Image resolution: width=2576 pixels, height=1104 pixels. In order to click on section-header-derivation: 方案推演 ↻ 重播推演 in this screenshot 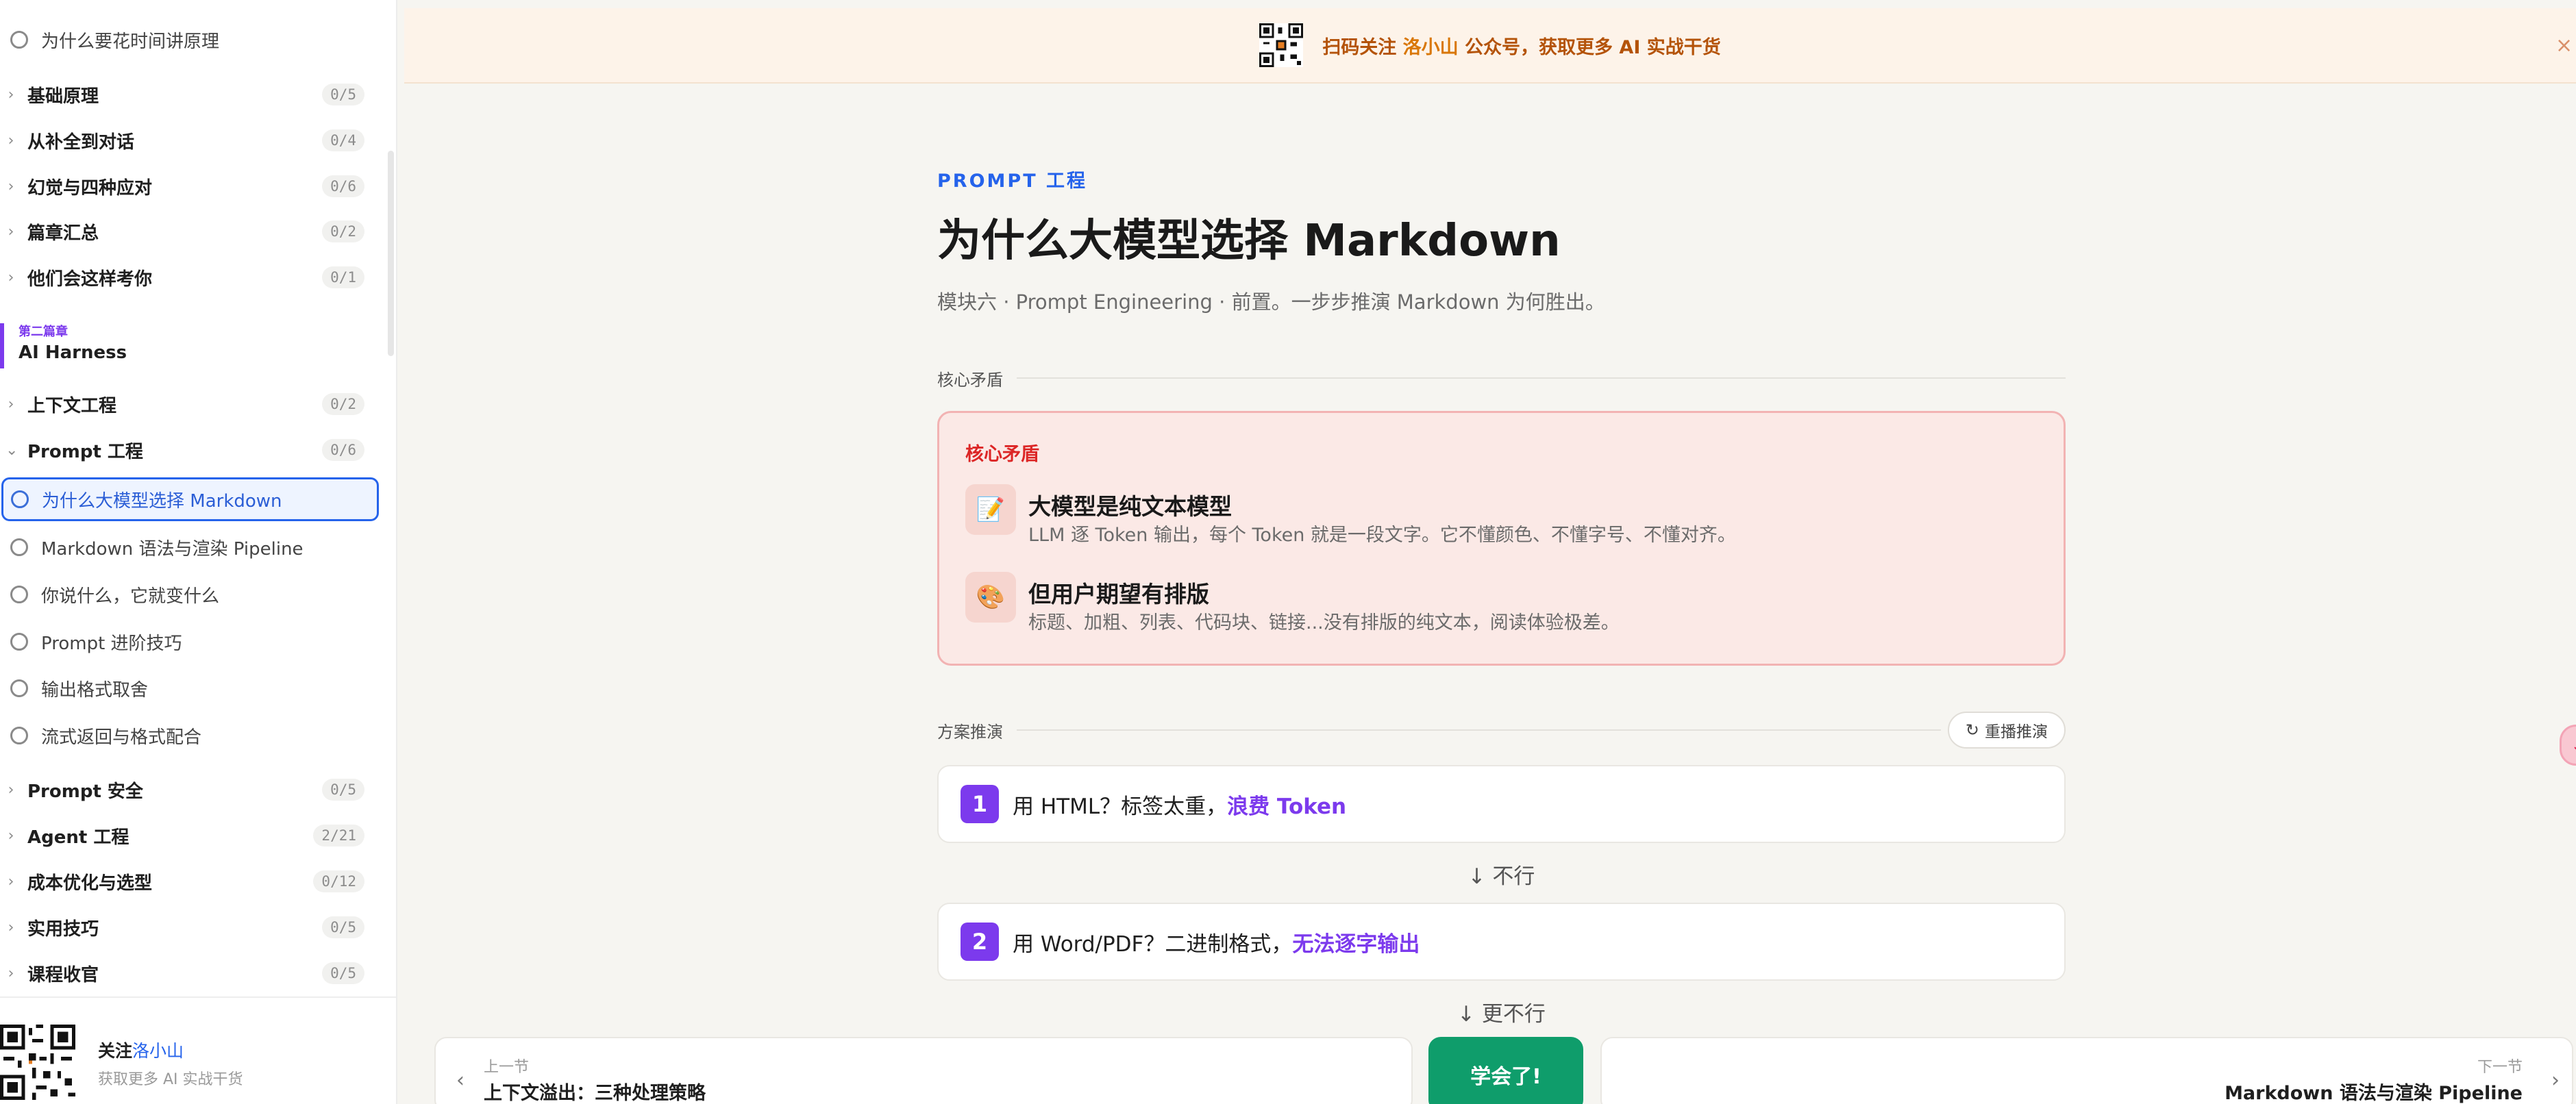, I will do `click(1501, 731)`.